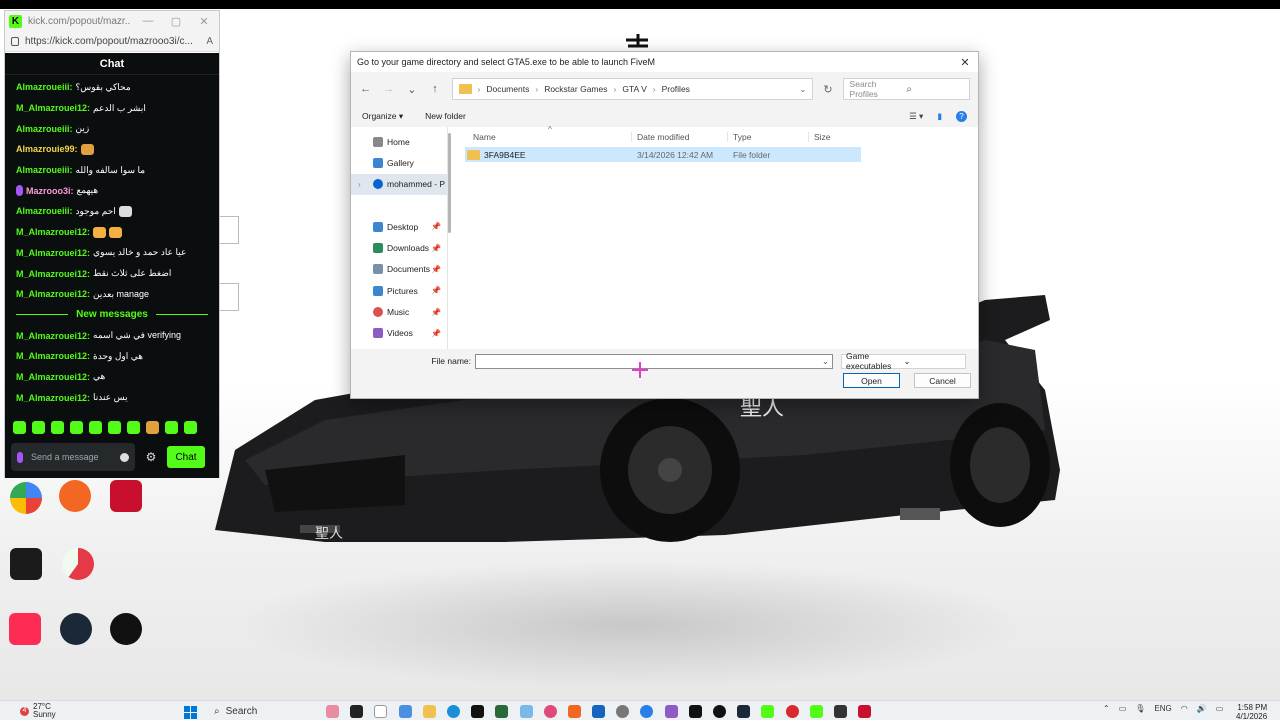 This screenshot has width=1280, height=720. I want to click on search-icon: ⌕, so click(934, 89).